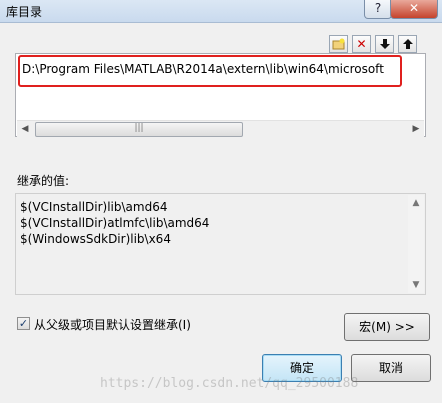 The image size is (442, 403). I want to click on move-up-button, so click(407, 44).